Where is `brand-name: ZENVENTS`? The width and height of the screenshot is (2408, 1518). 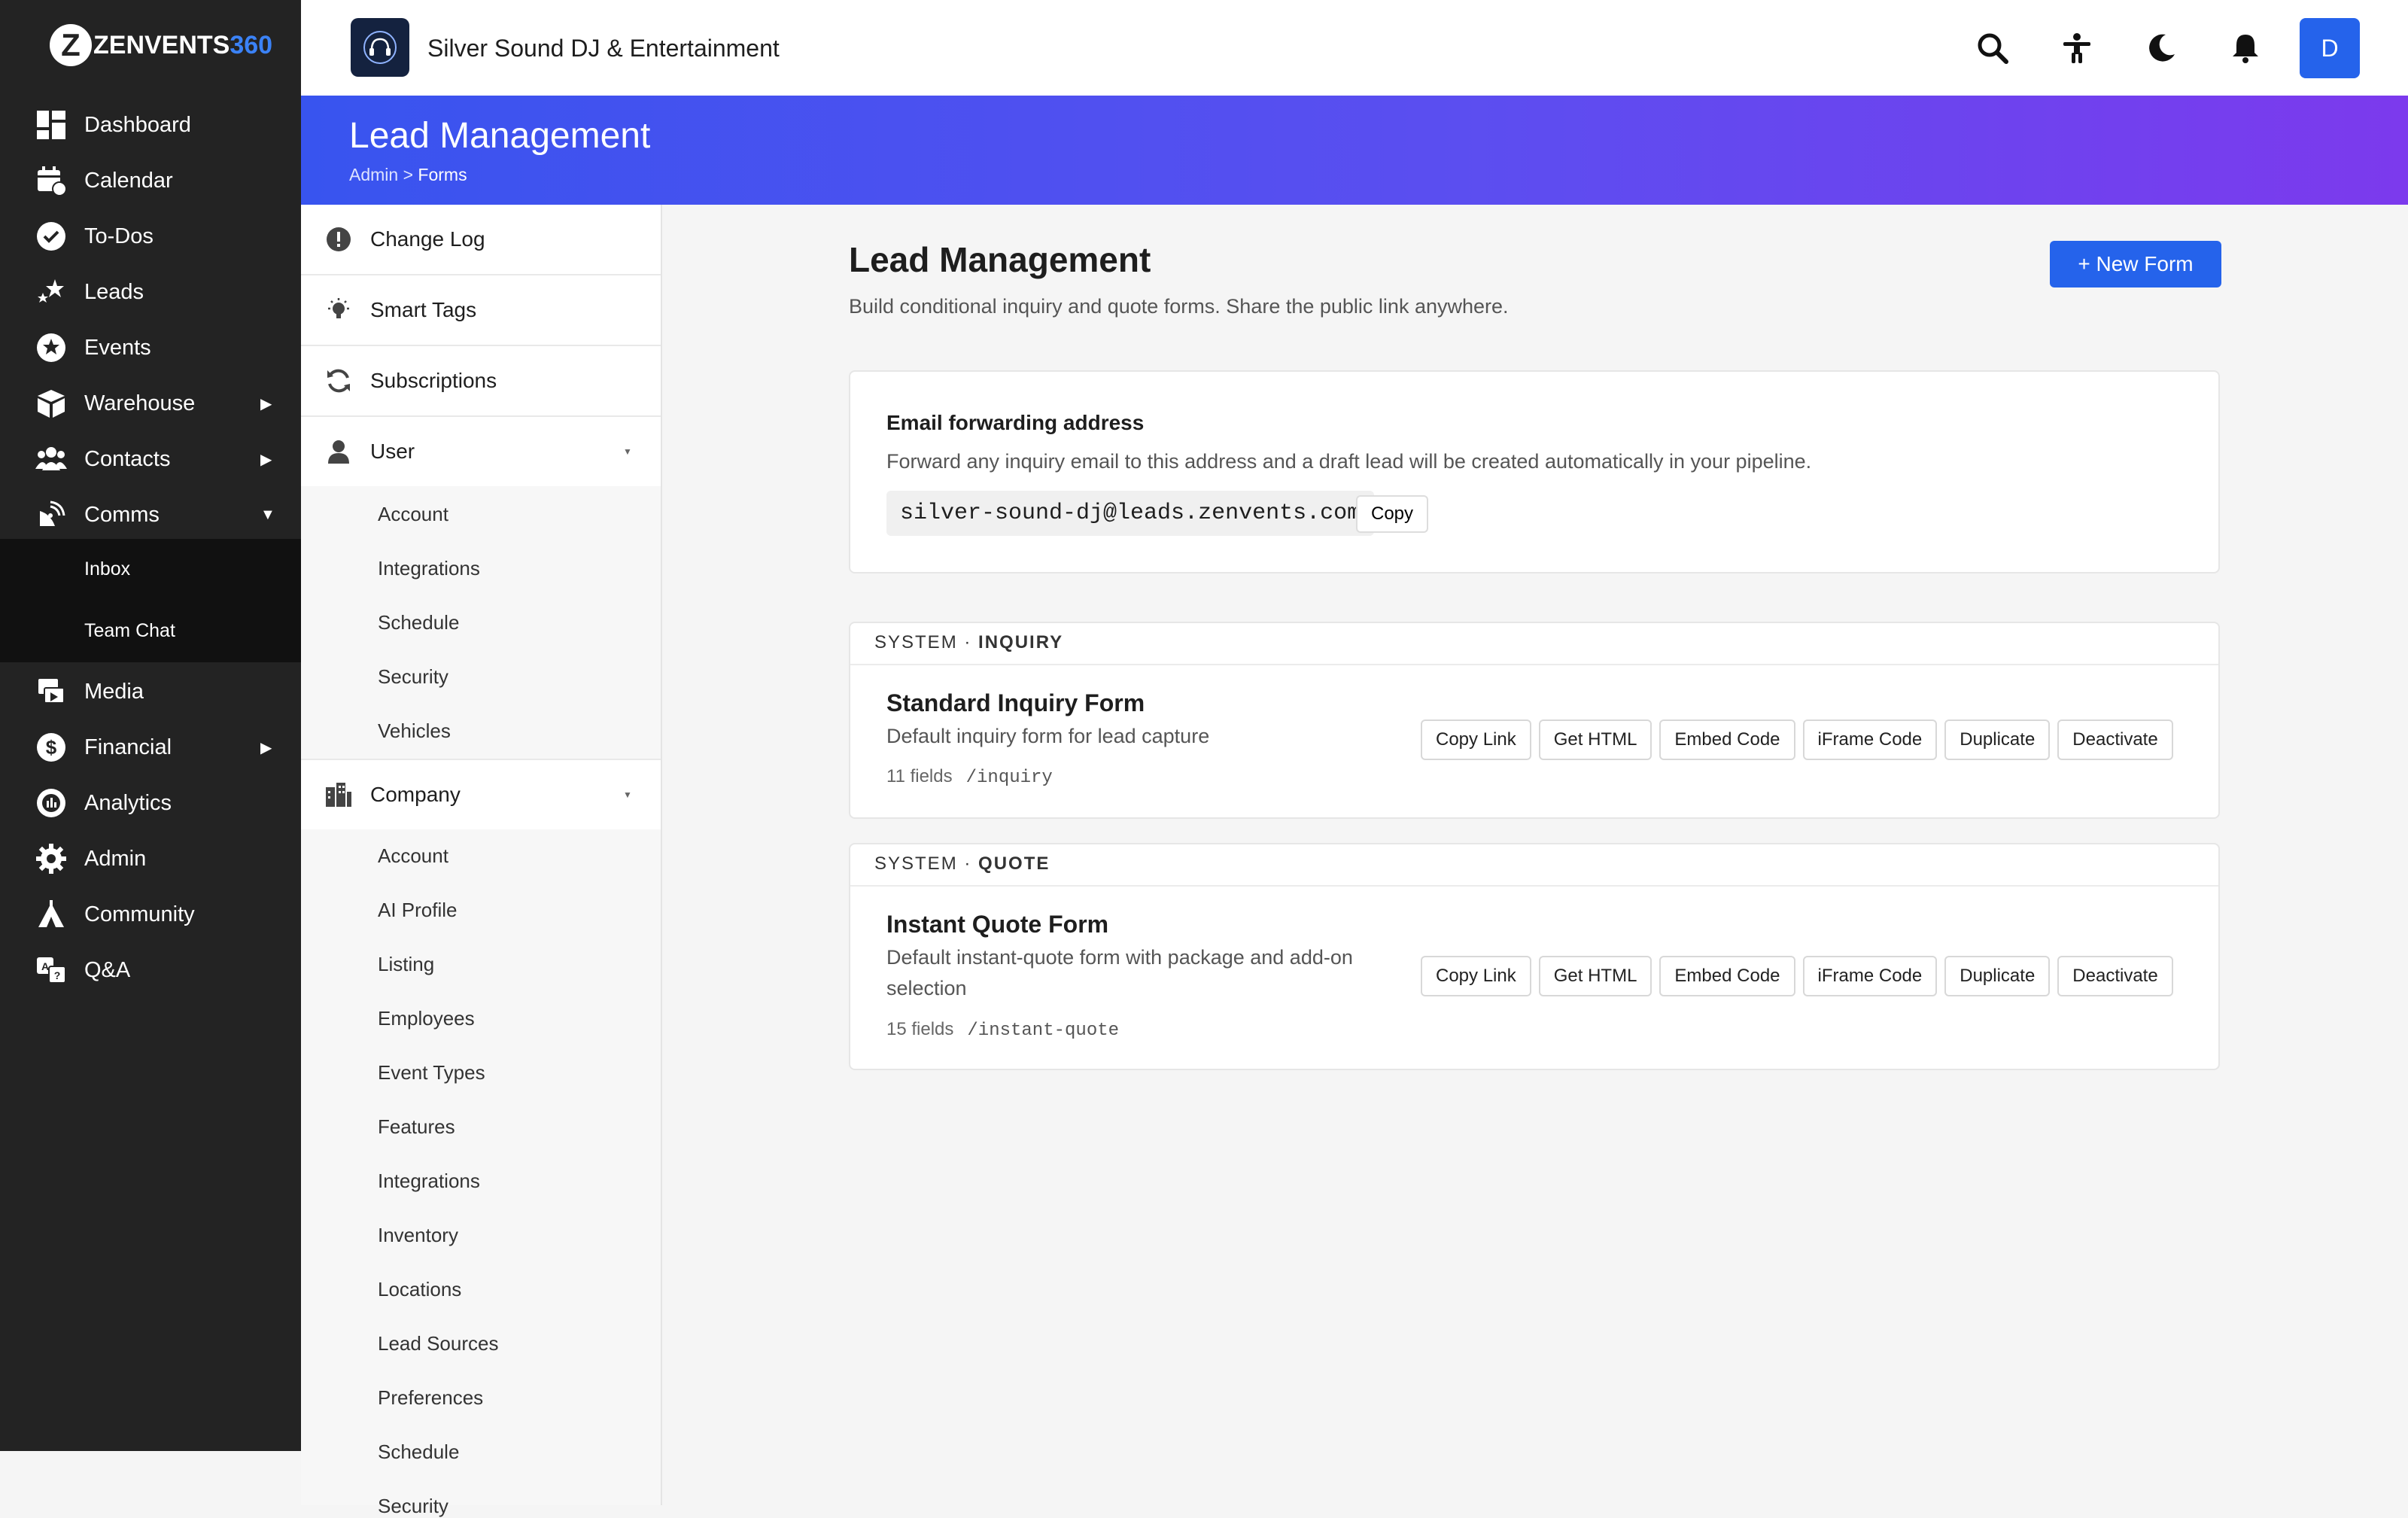 brand-name: ZENVENTS is located at coordinates (161, 44).